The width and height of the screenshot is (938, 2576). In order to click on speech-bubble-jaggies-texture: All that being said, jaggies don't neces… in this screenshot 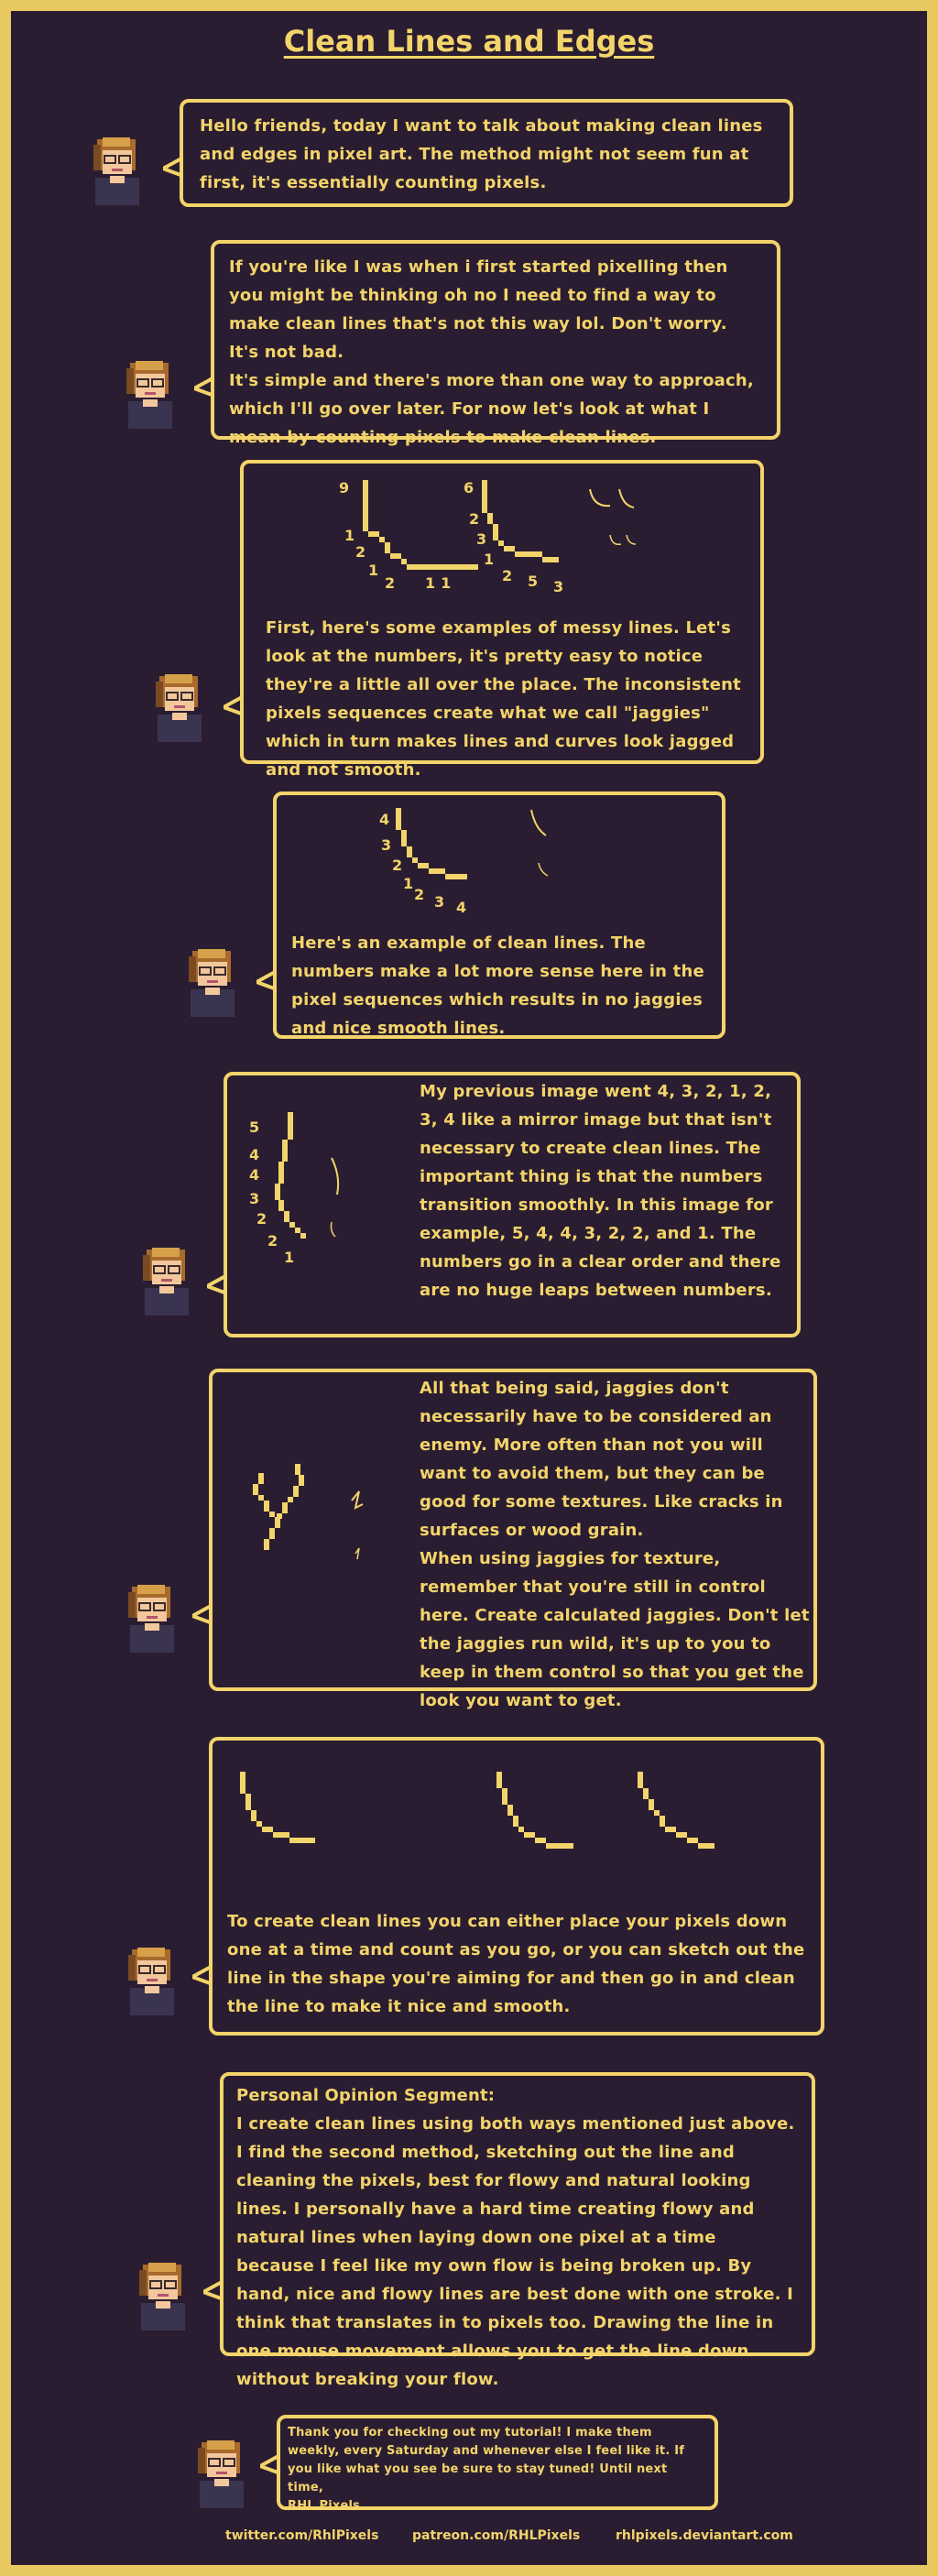, I will do `click(513, 1540)`.